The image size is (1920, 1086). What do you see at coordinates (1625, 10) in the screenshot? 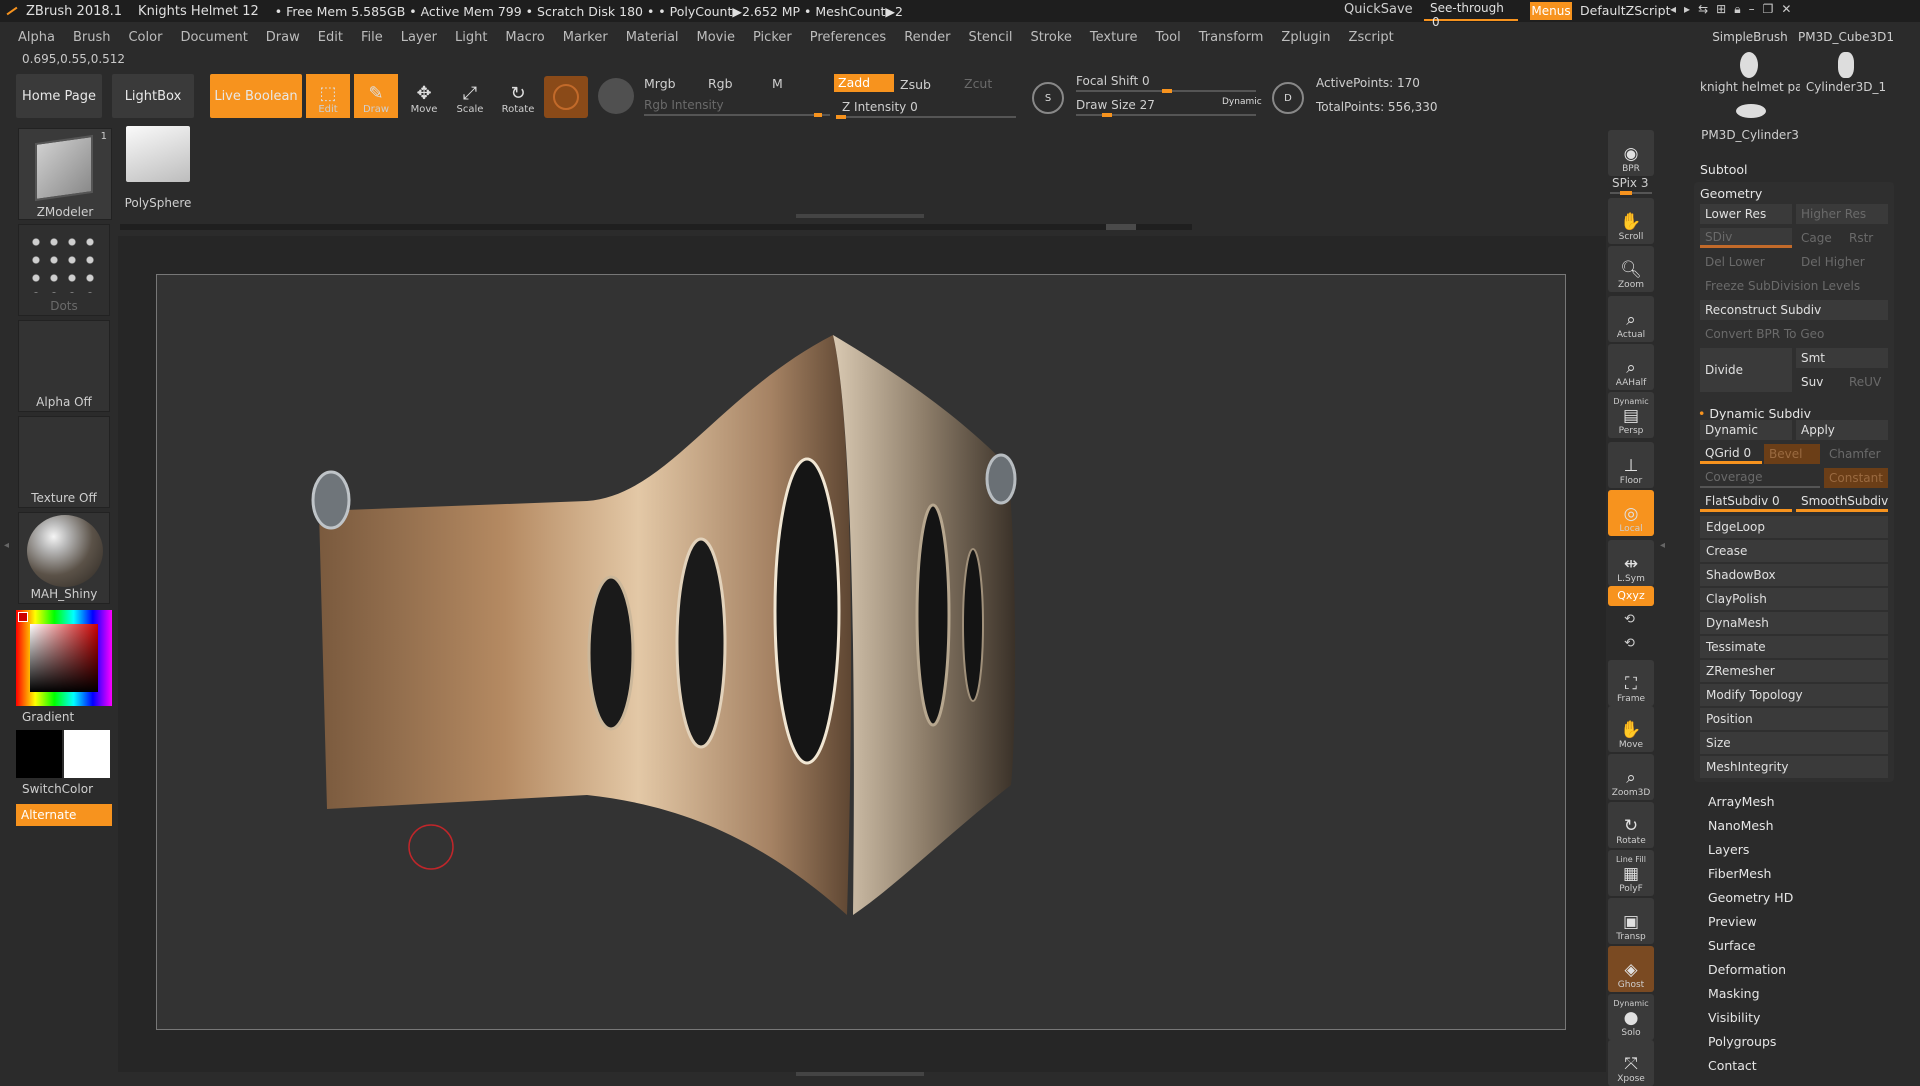
I see `default-zscript-button: DefaultZScript` at bounding box center [1625, 10].